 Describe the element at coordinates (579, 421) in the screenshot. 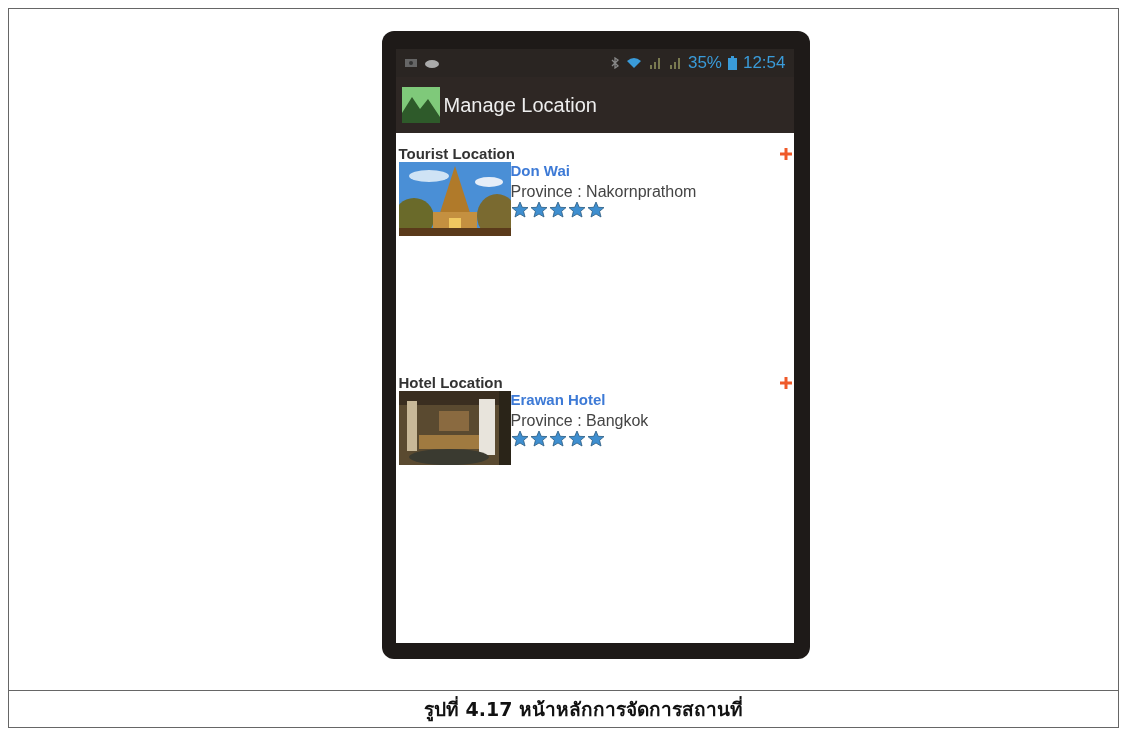

I see `province-text: Province : Bangkok` at that location.